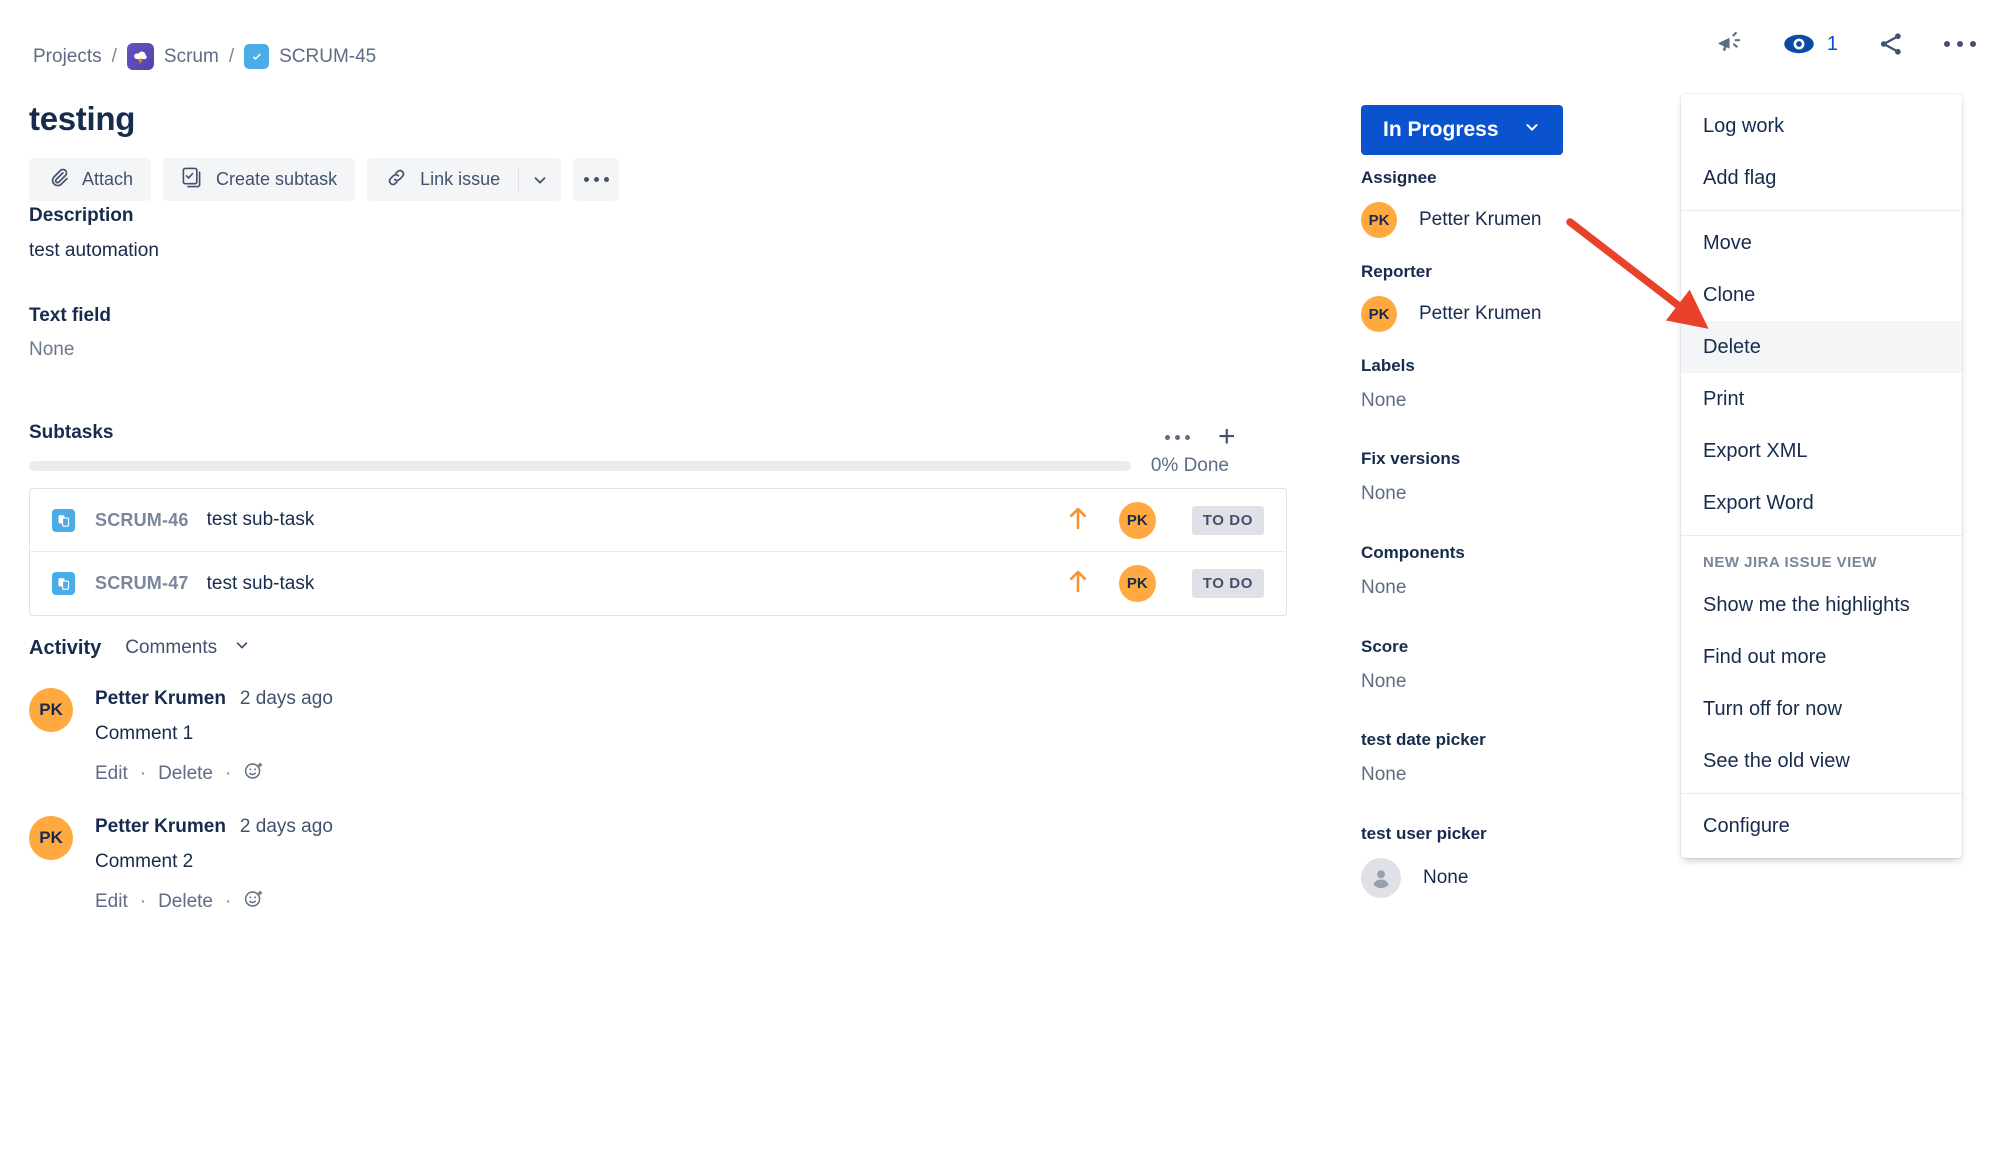 This screenshot has width=2010, height=1162. I want to click on menu-item-show-me-the-highlights: Show me the highlights, so click(1821, 605).